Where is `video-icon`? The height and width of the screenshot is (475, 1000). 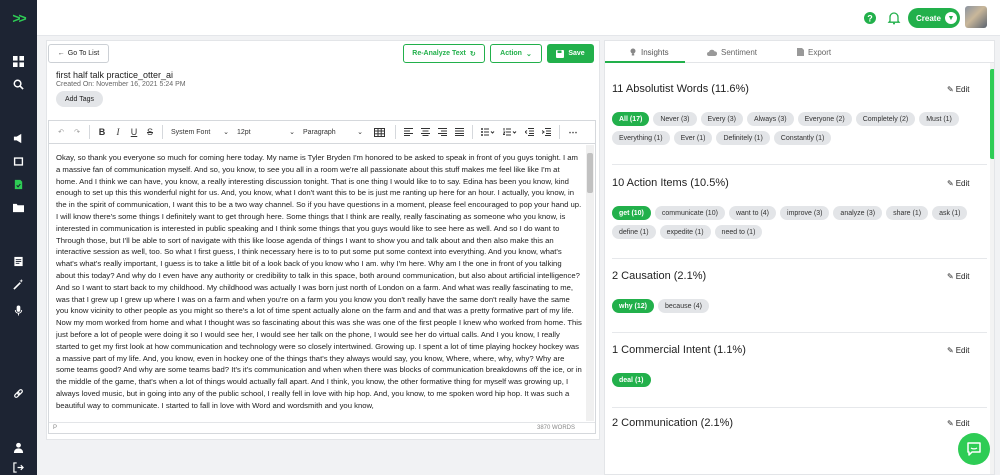
video-icon is located at coordinates (18, 161).